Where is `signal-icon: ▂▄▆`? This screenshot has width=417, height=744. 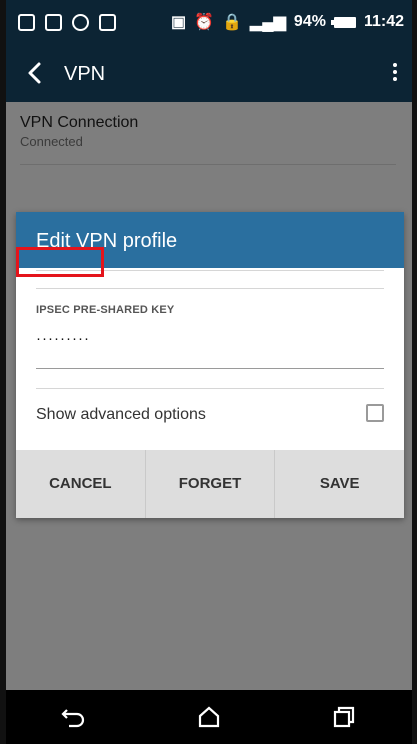
signal-icon: ▂▄▆ is located at coordinates (267, 22).